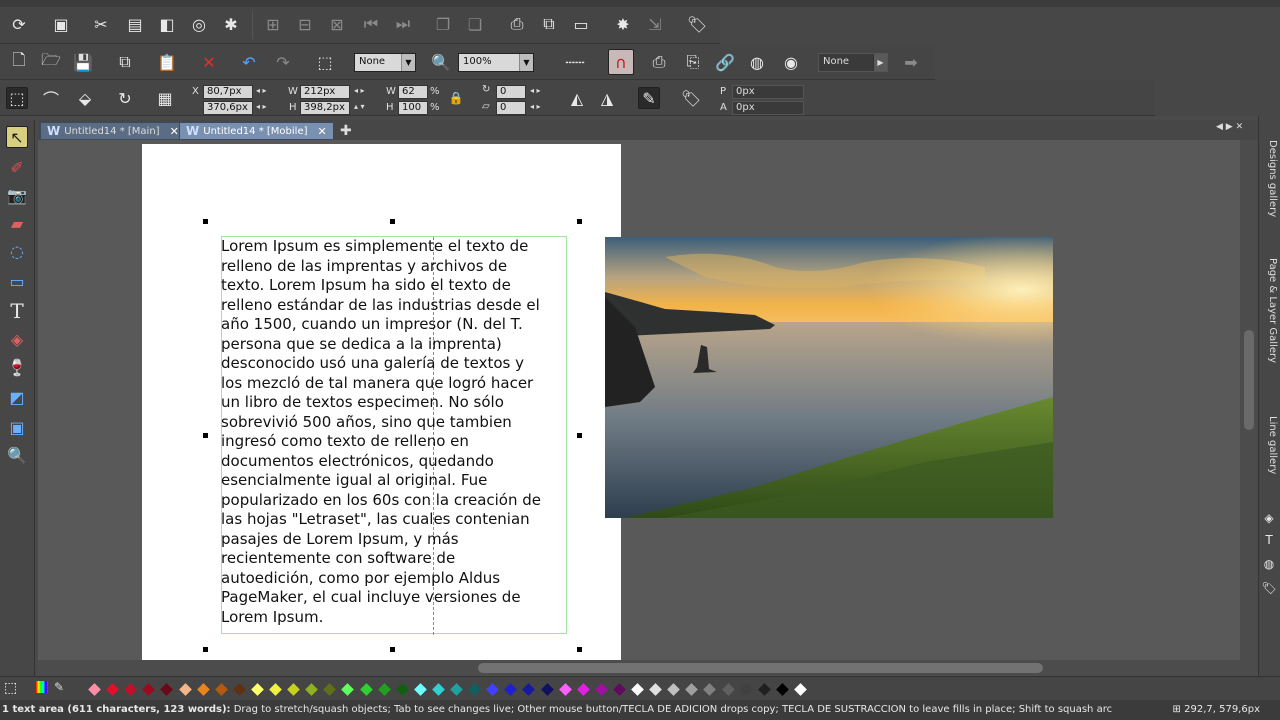  What do you see at coordinates (113, 131) in the screenshot?
I see `tab-main: W Untitled14 * [Main] ✕` at bounding box center [113, 131].